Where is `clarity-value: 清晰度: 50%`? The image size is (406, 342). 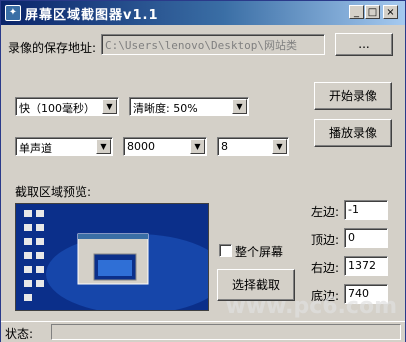
clarity-value: 清晰度: 50% is located at coordinates (165, 108).